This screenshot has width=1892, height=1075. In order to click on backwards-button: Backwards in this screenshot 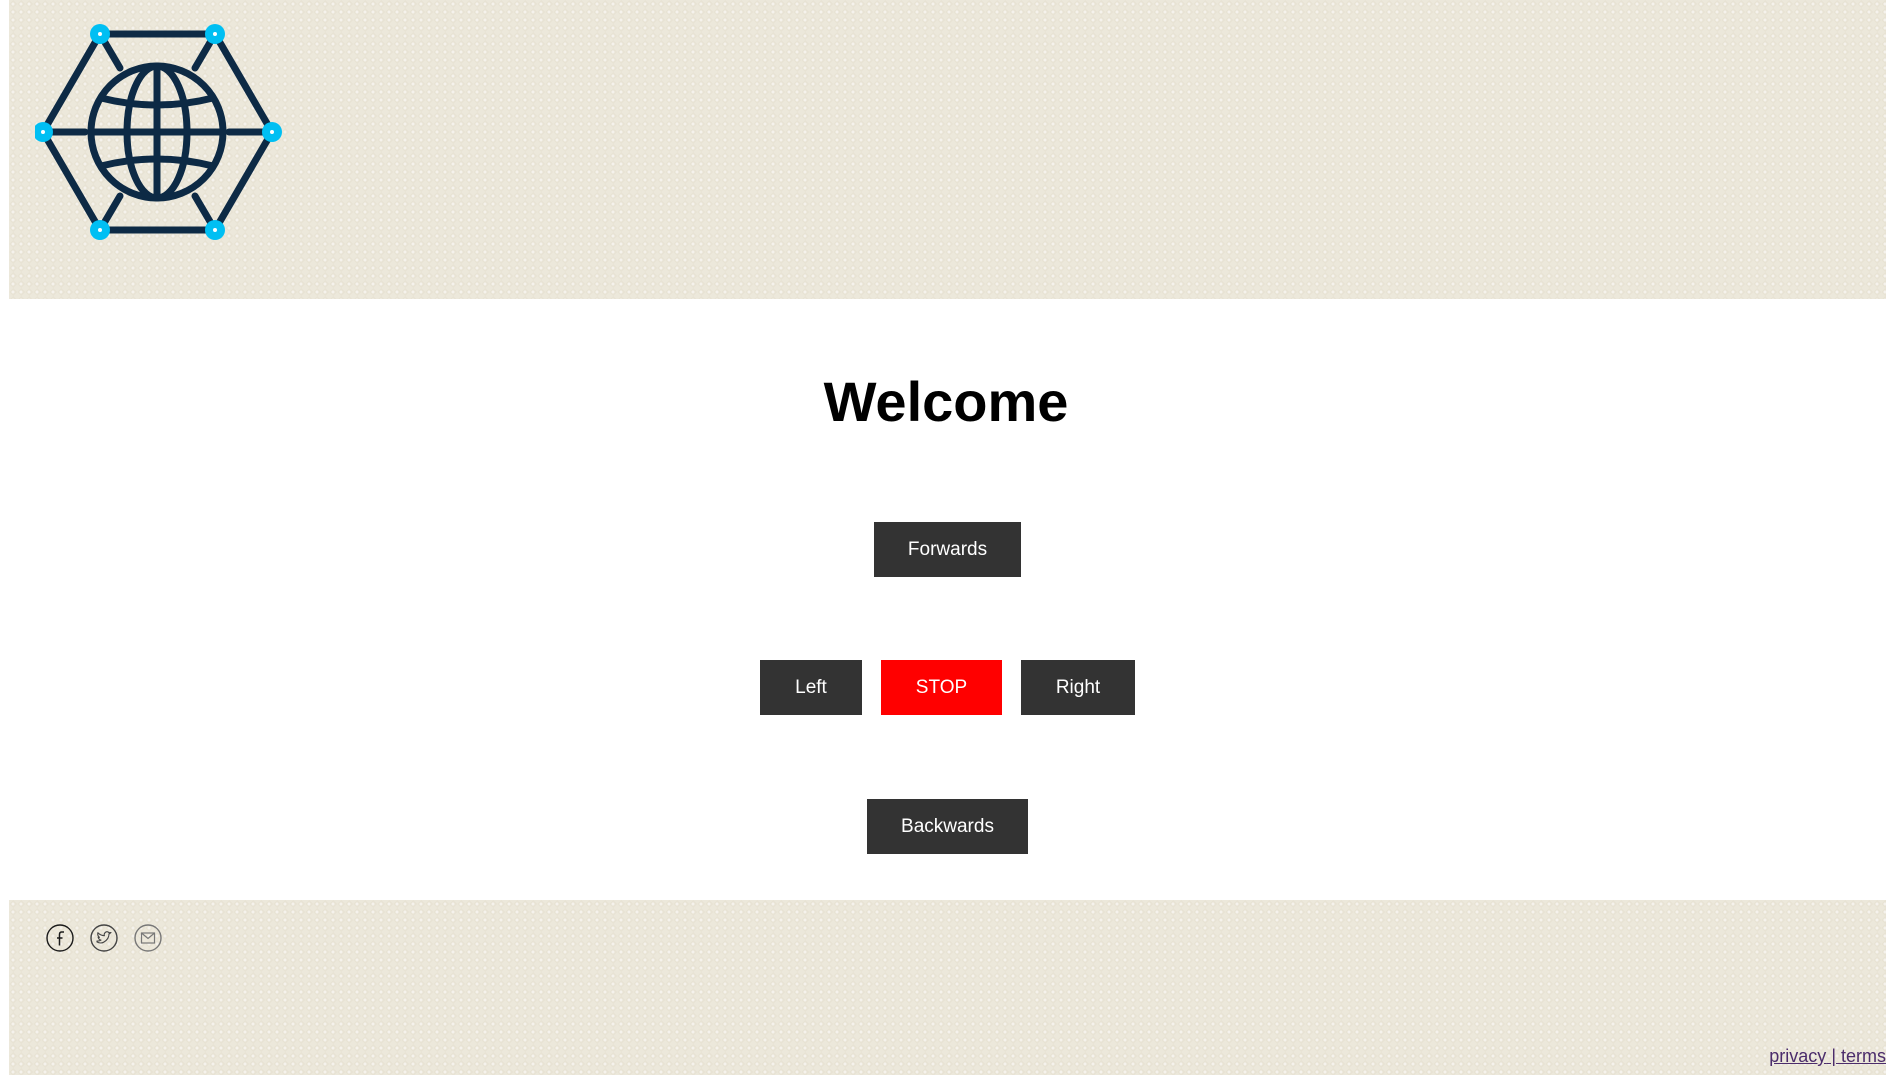, I will do `click(947, 826)`.